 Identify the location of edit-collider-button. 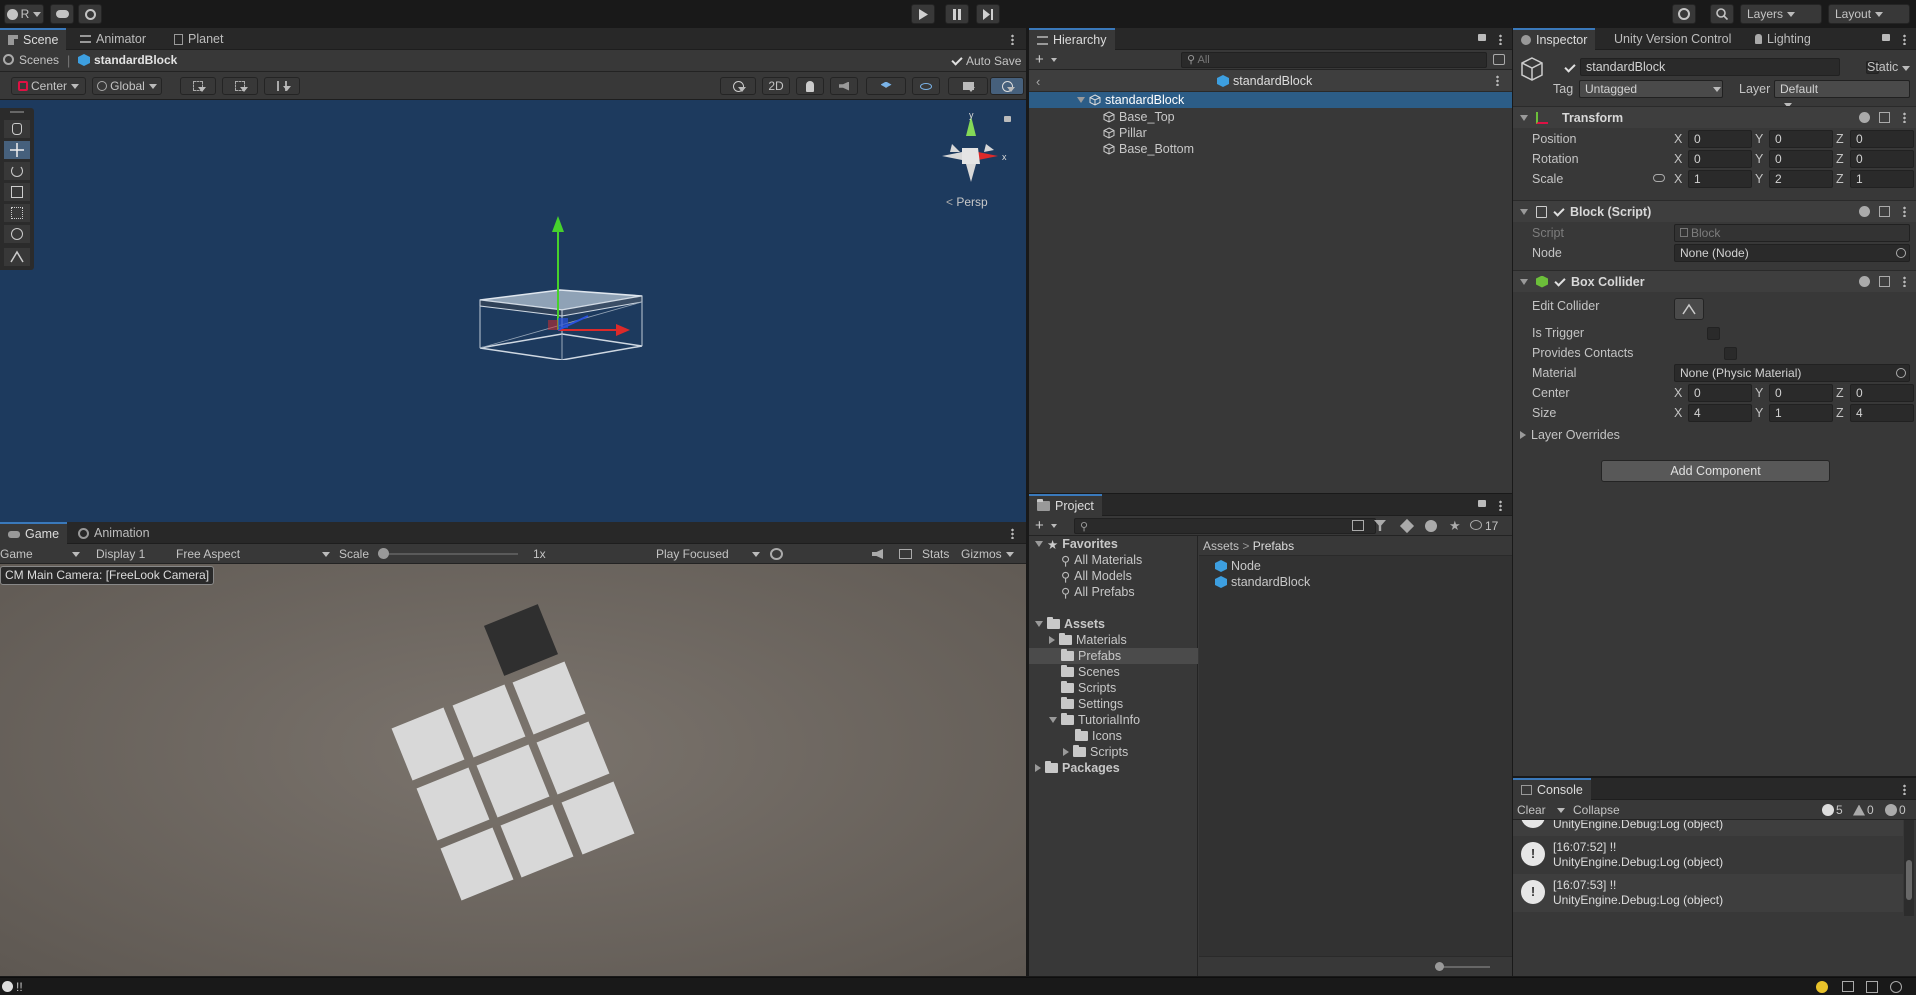
(1689, 309).